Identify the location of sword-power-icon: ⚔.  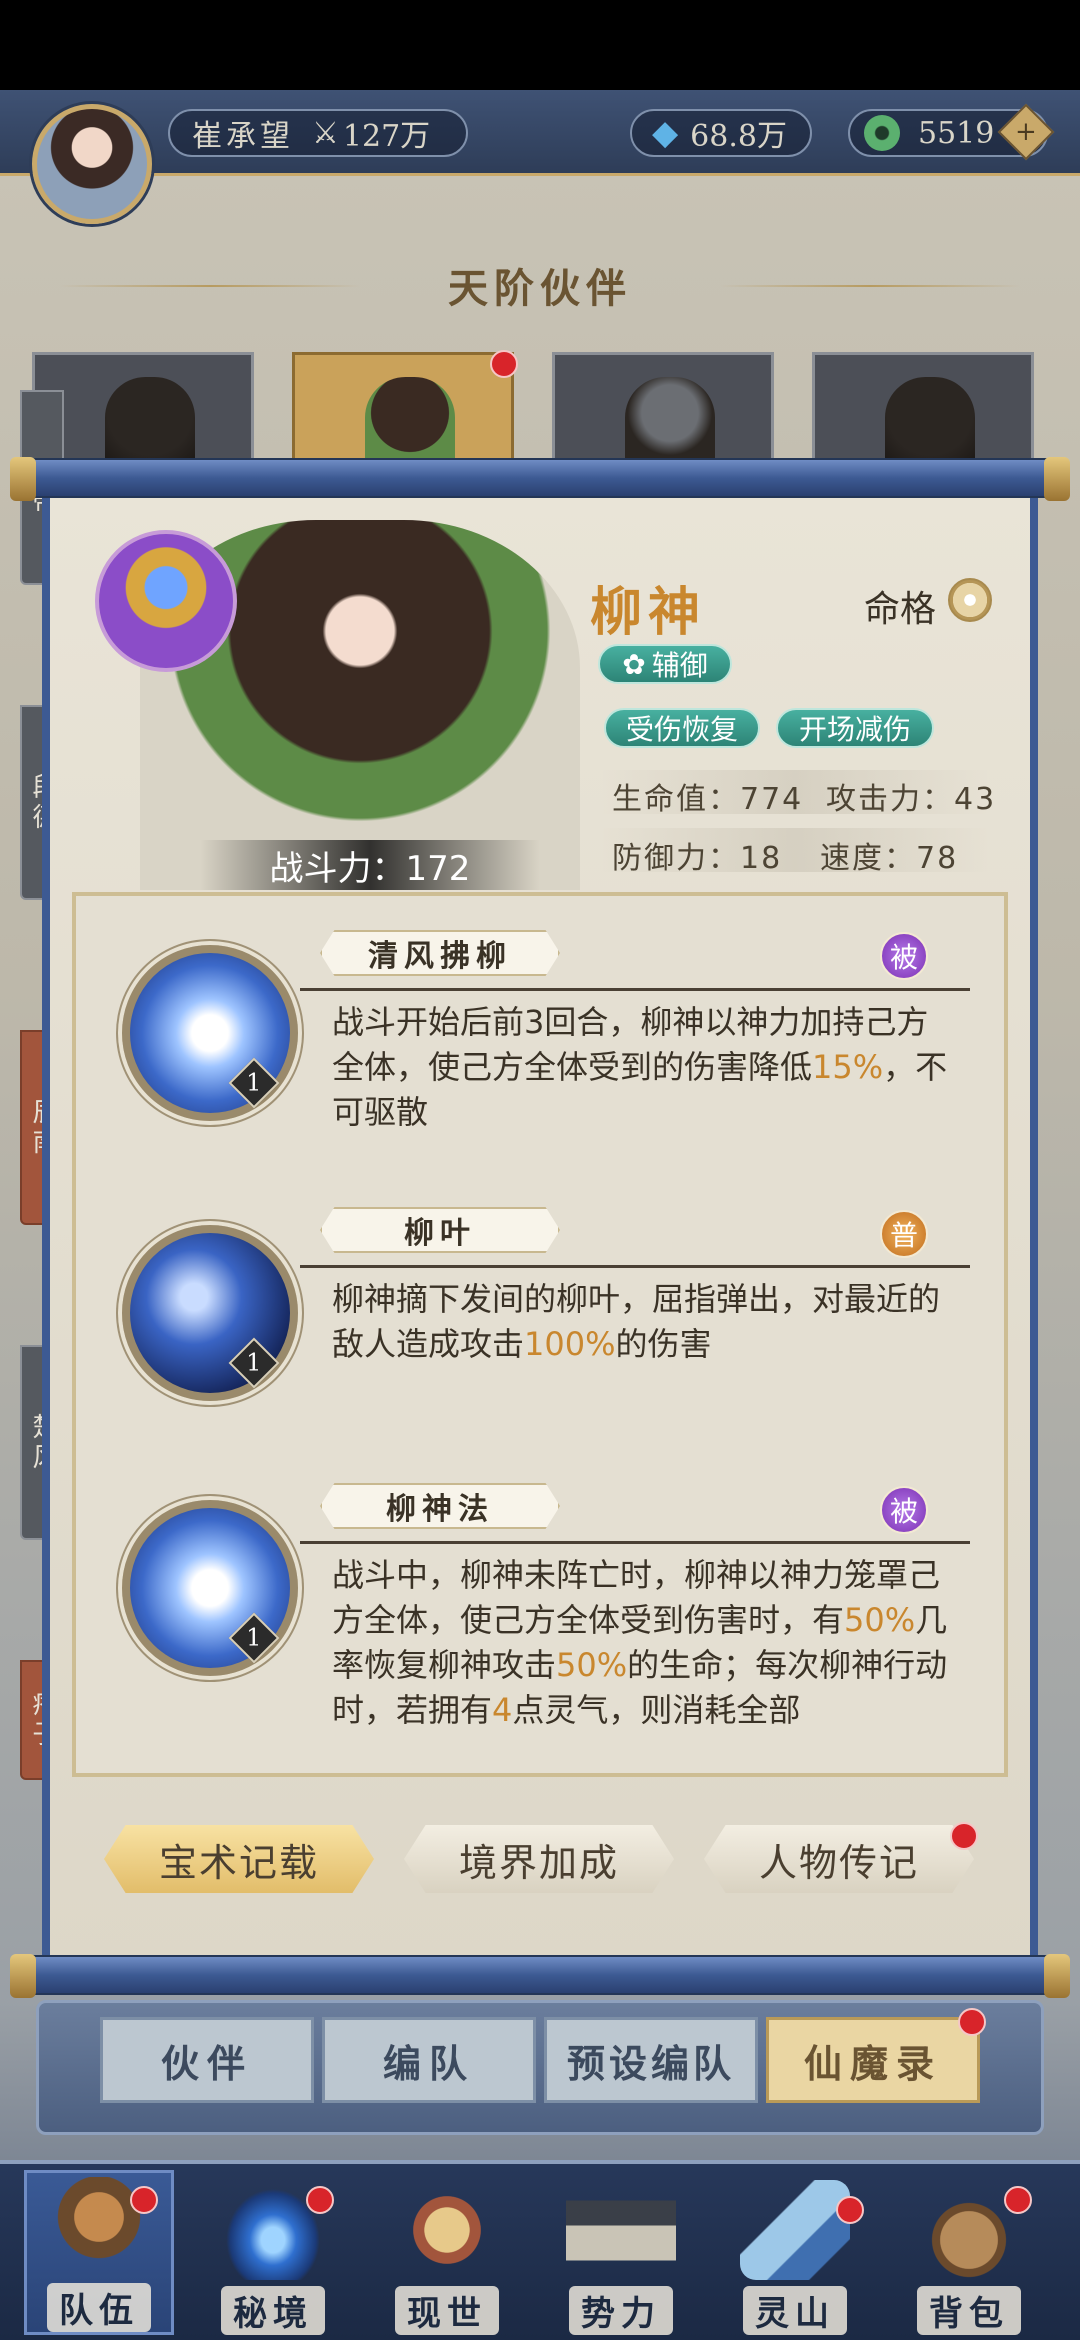
(325, 133).